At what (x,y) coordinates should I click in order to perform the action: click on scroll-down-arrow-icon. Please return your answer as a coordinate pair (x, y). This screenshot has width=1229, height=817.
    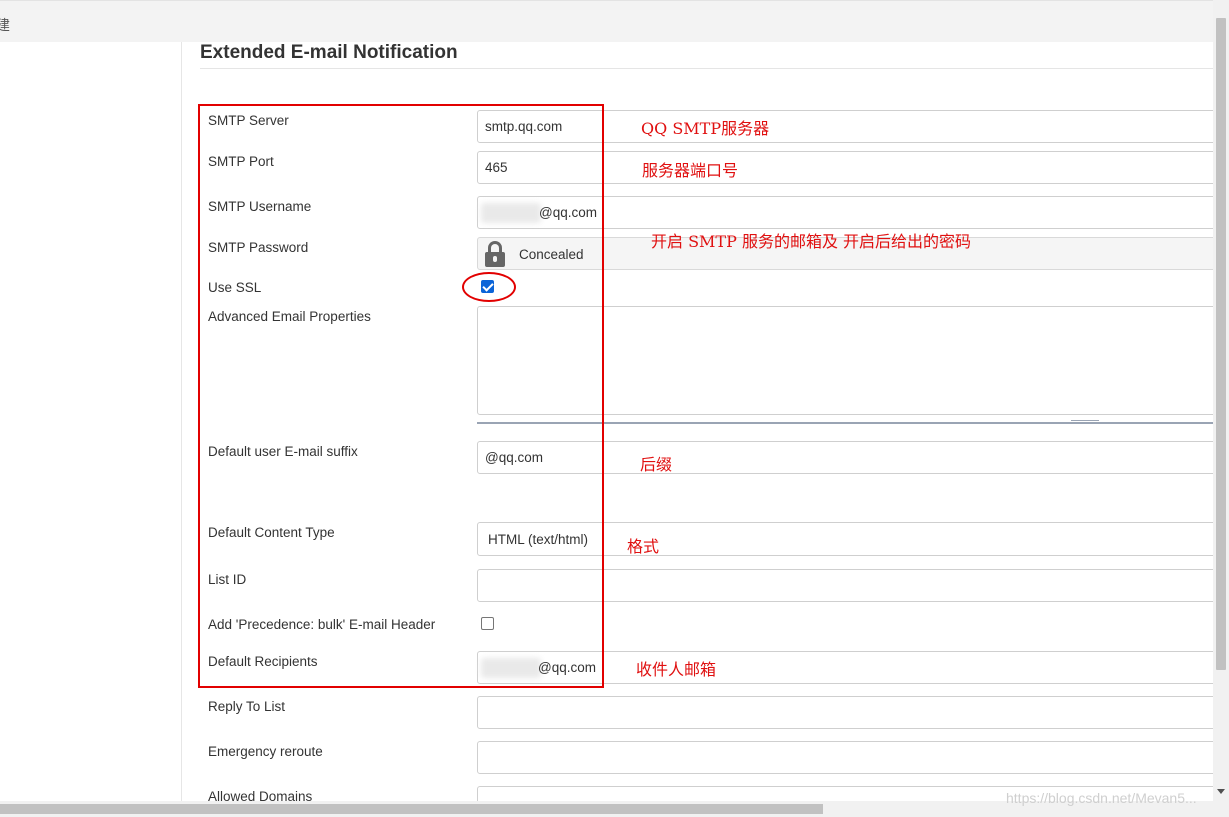
    Looking at the image, I should click on (1221, 791).